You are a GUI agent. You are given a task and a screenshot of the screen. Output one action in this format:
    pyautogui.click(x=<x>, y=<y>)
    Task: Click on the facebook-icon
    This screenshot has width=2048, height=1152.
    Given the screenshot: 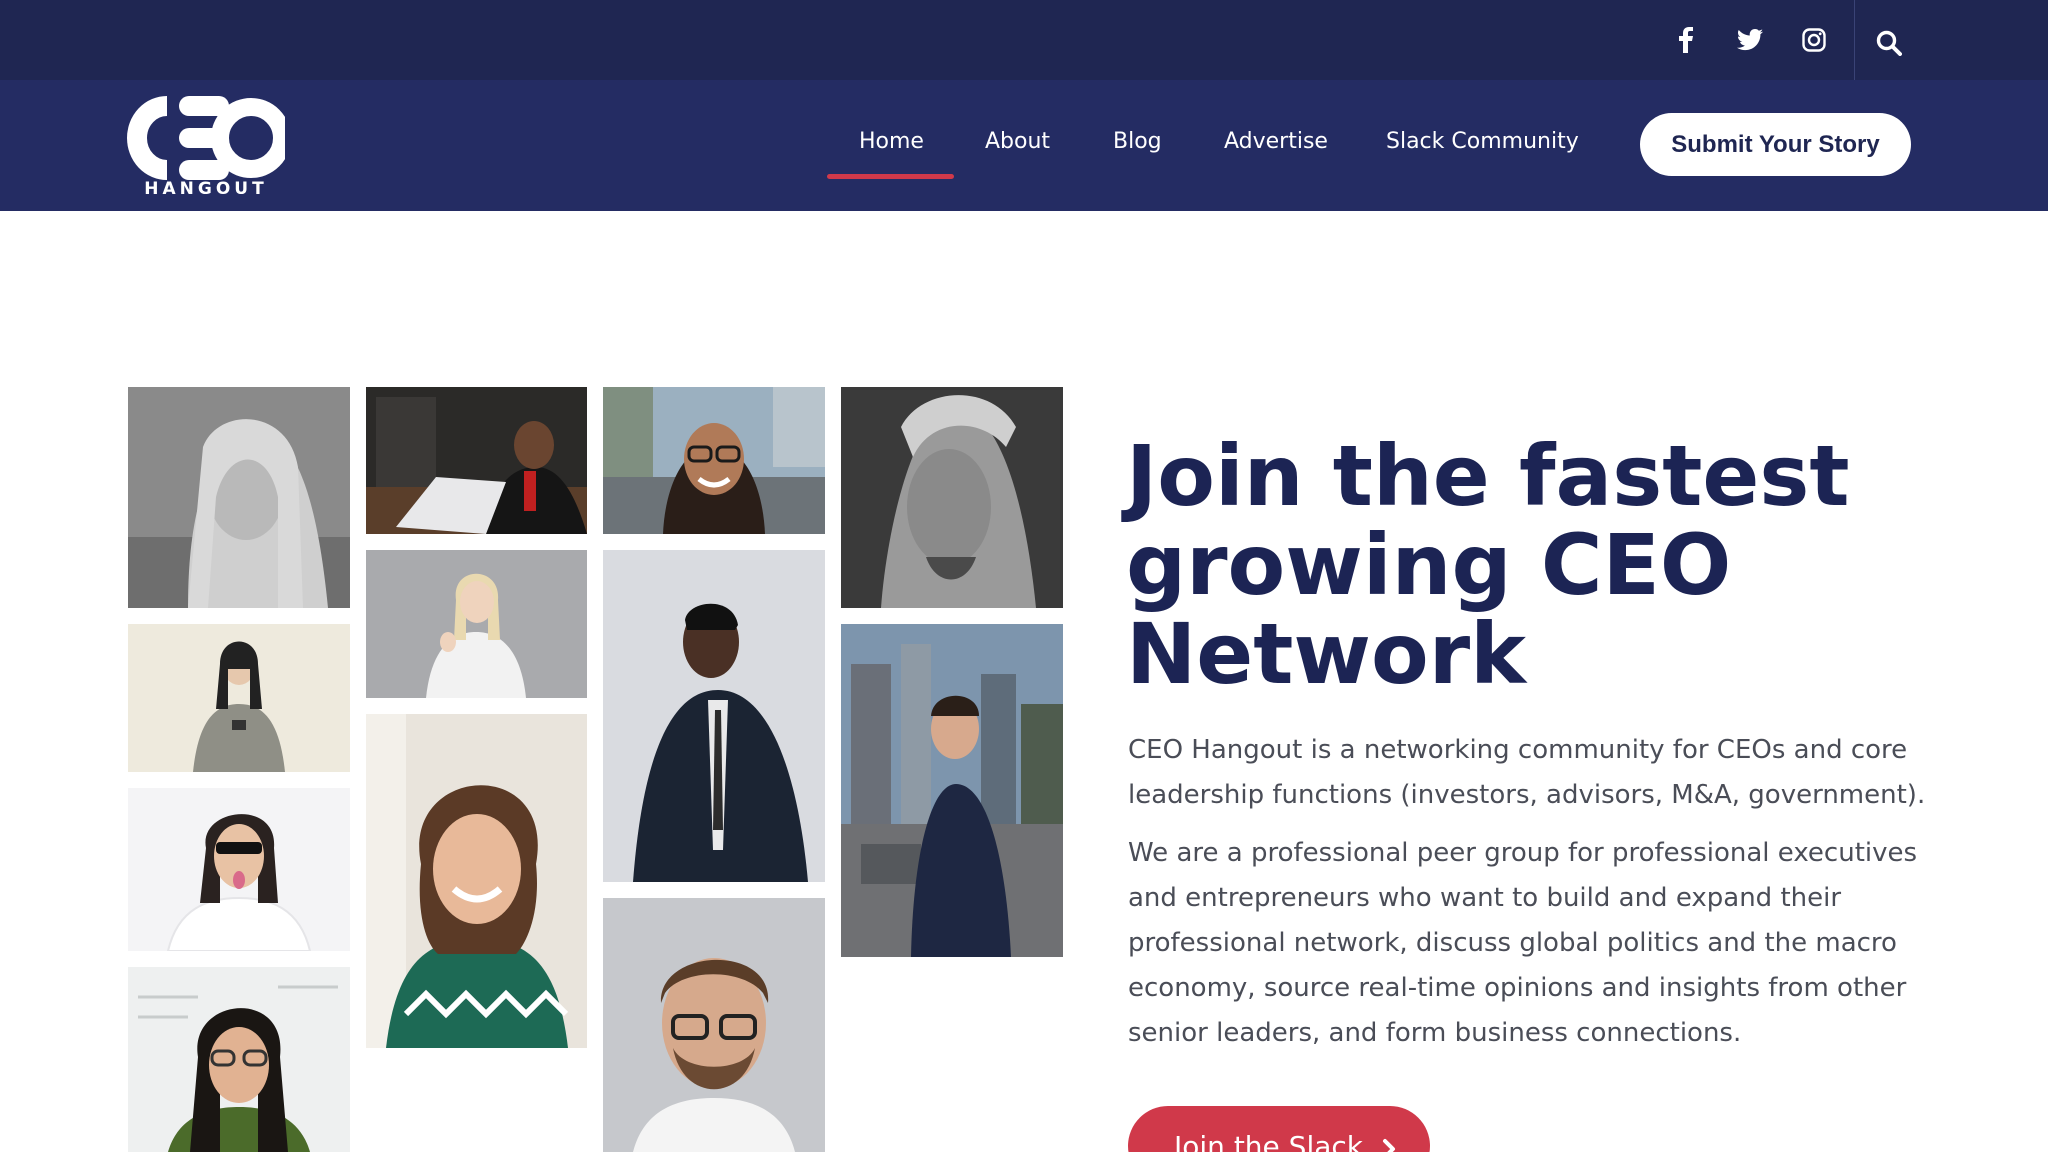 What is the action you would take?
    pyautogui.click(x=1686, y=40)
    